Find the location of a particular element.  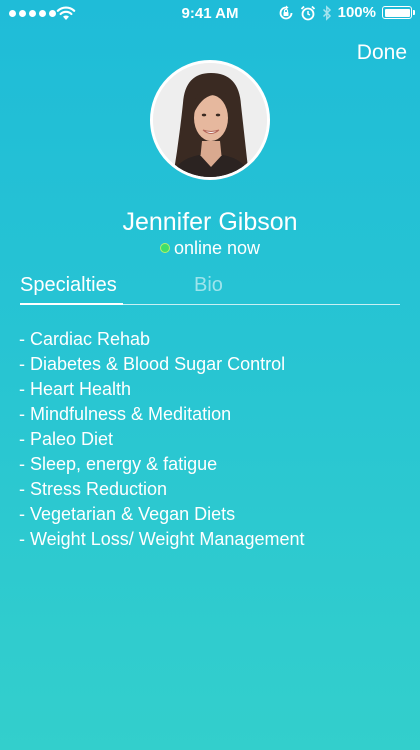

battery-icon is located at coordinates (398, 12).